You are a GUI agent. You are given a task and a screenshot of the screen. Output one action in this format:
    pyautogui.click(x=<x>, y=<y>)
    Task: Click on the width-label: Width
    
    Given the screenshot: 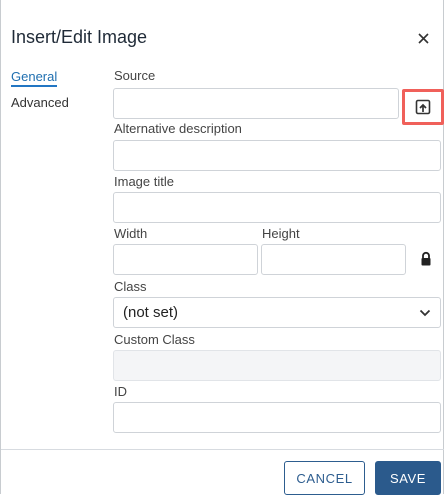 What is the action you would take?
    pyautogui.click(x=131, y=233)
    